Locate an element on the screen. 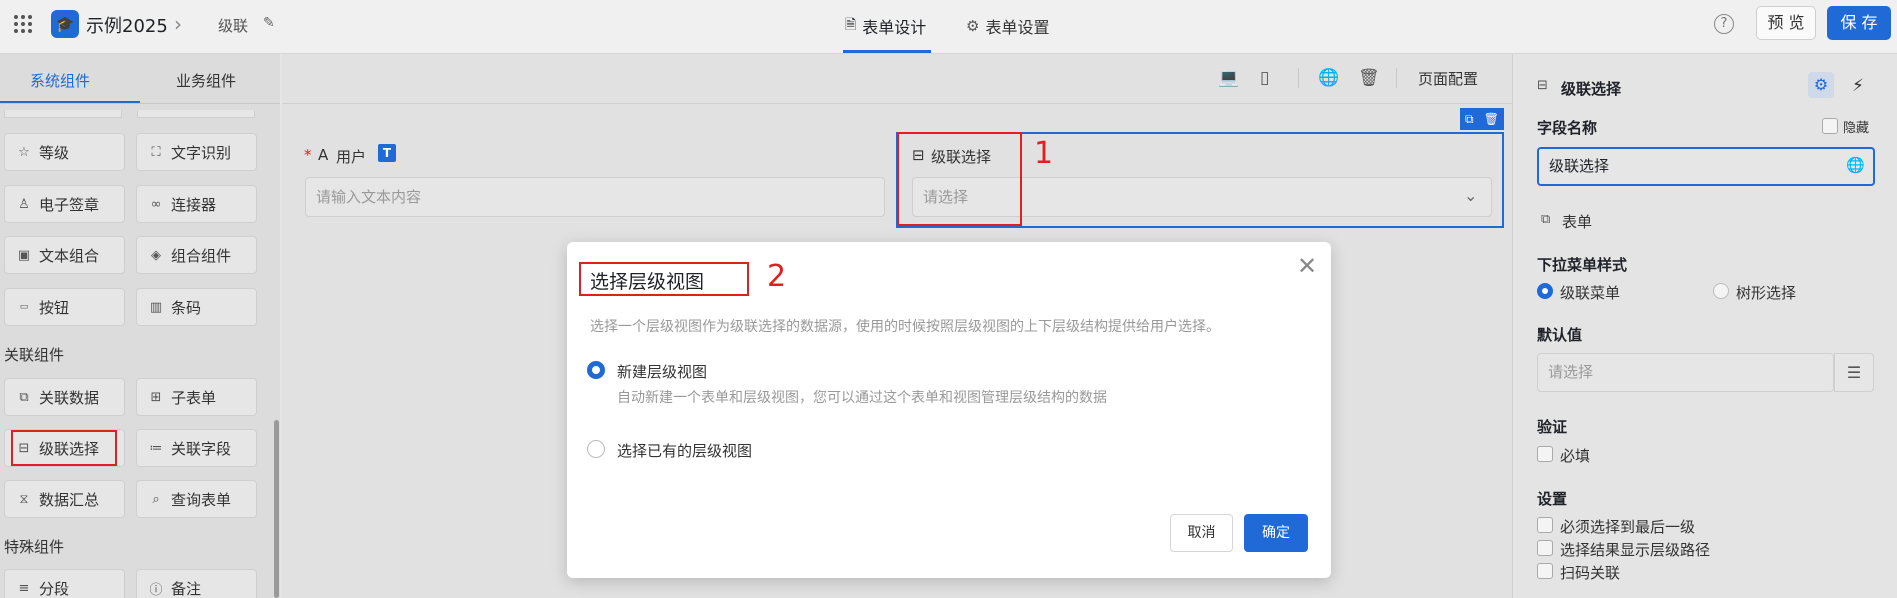  breadcrumb: 级联 is located at coordinates (233, 25).